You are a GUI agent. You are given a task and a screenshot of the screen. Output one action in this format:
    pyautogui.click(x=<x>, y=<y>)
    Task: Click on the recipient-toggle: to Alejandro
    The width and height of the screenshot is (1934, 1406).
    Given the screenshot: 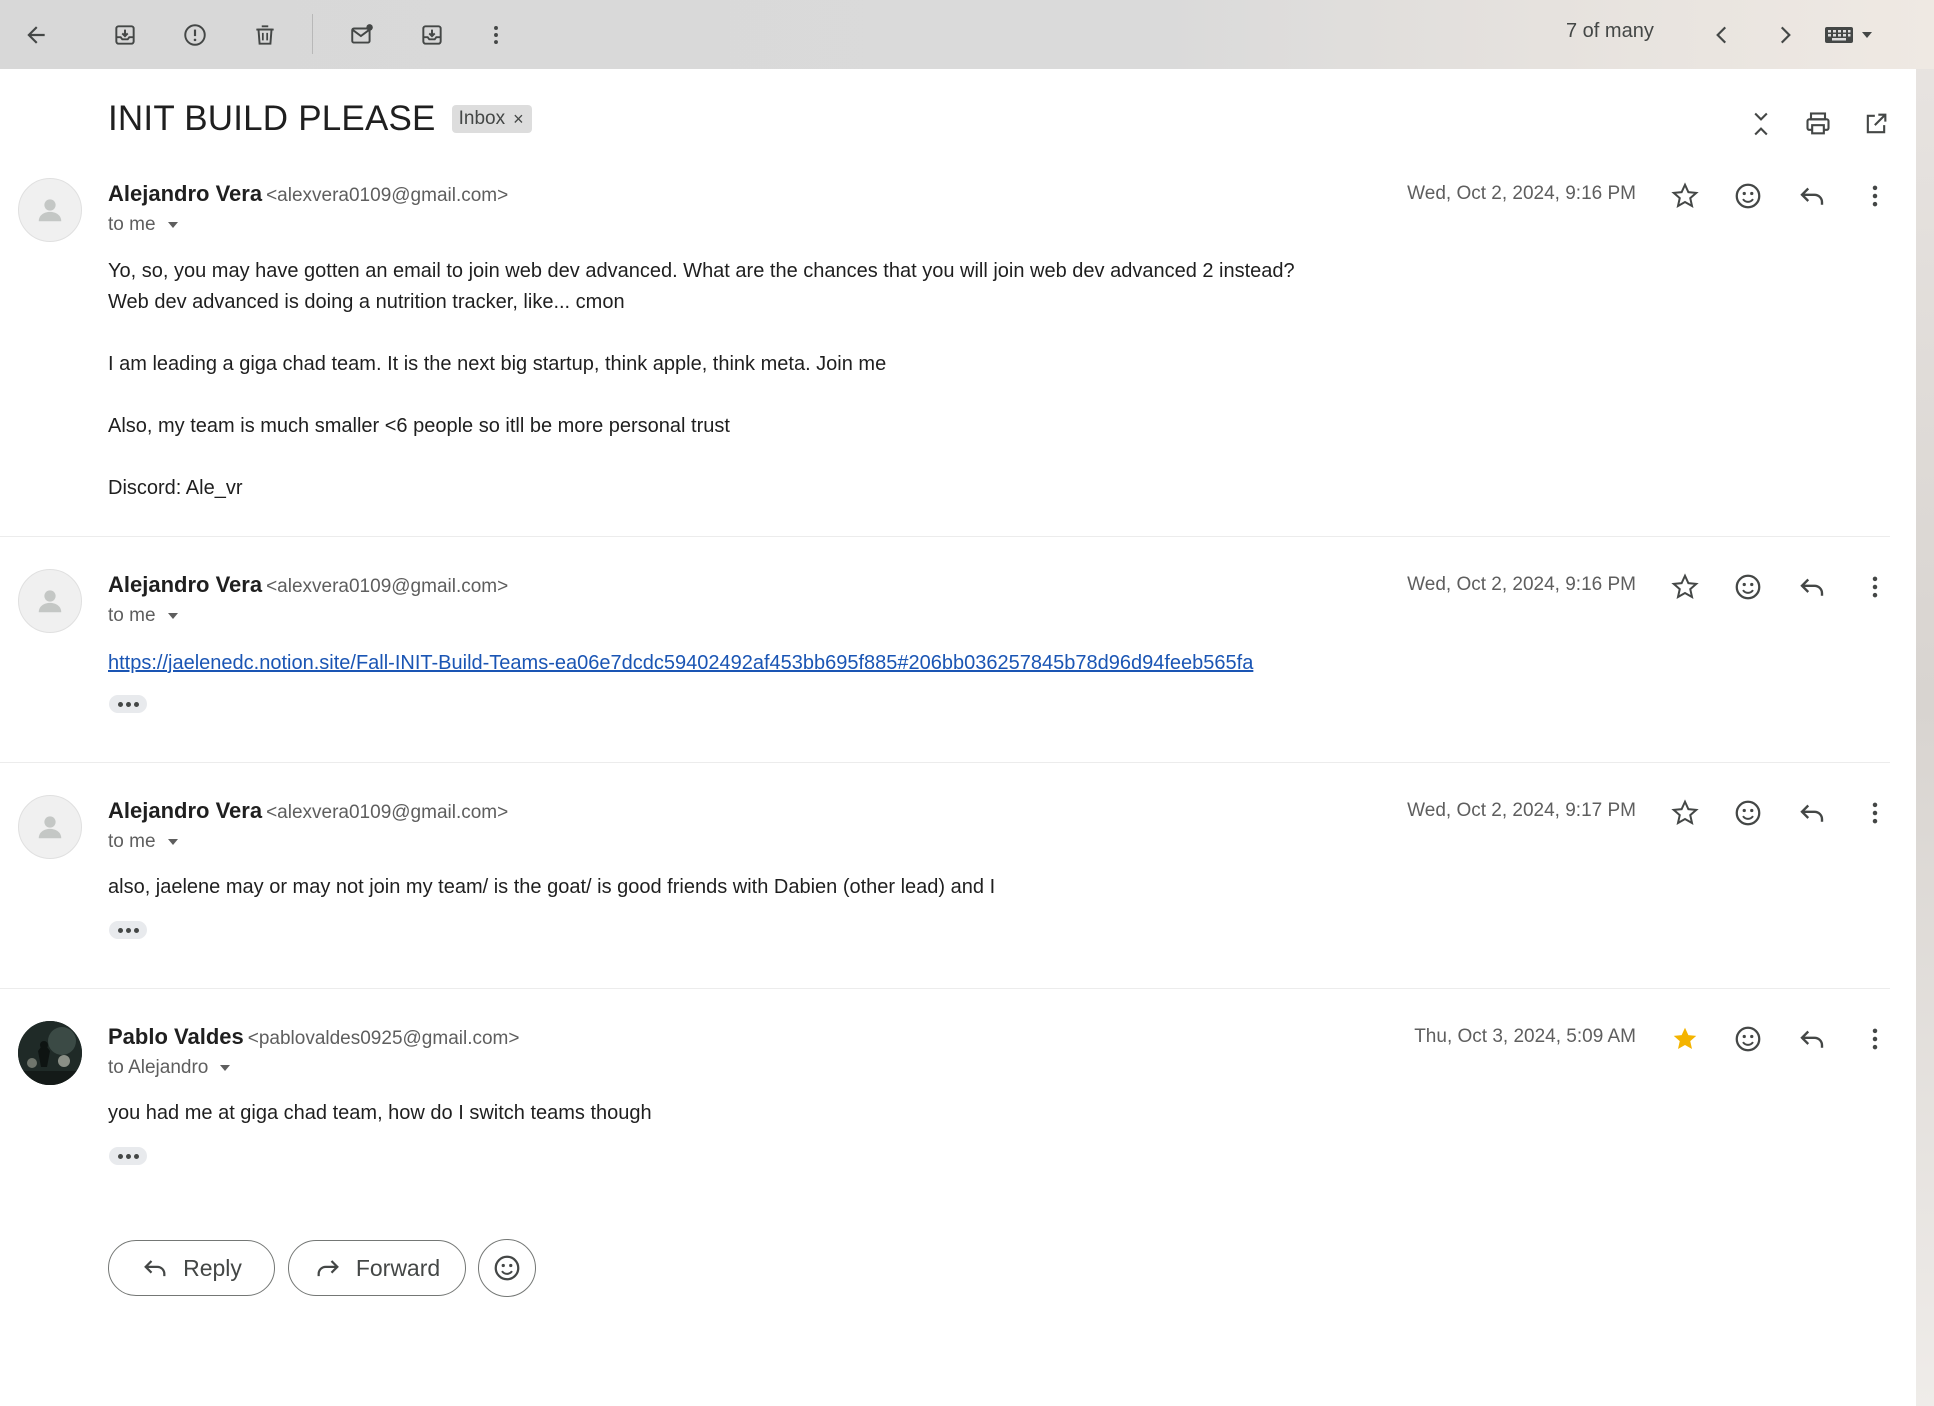 What is the action you would take?
    pyautogui.click(x=170, y=1068)
    